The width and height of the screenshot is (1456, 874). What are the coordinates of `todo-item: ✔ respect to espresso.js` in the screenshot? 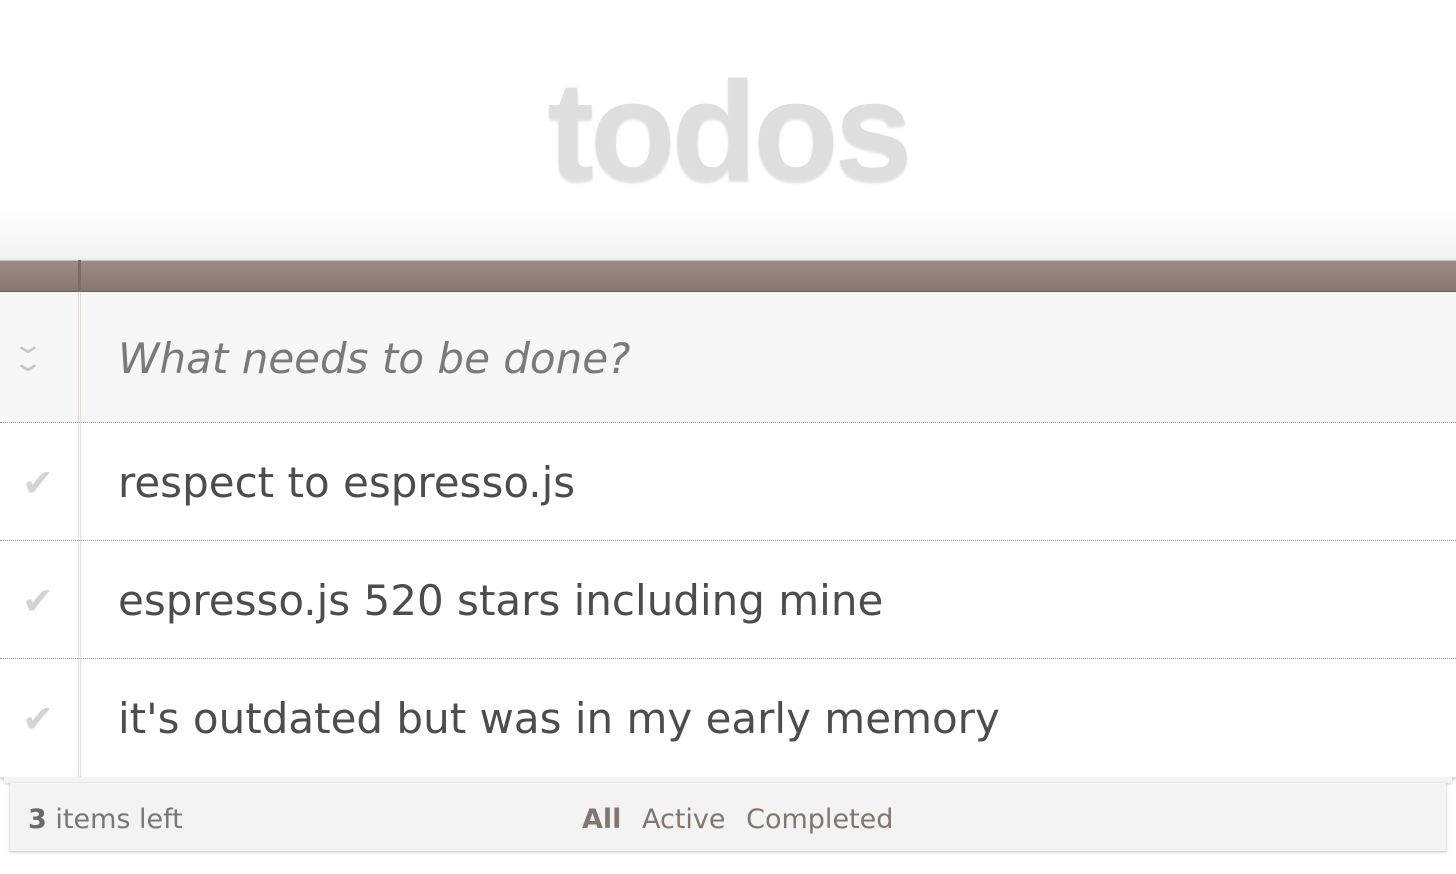 It's located at (728, 482).